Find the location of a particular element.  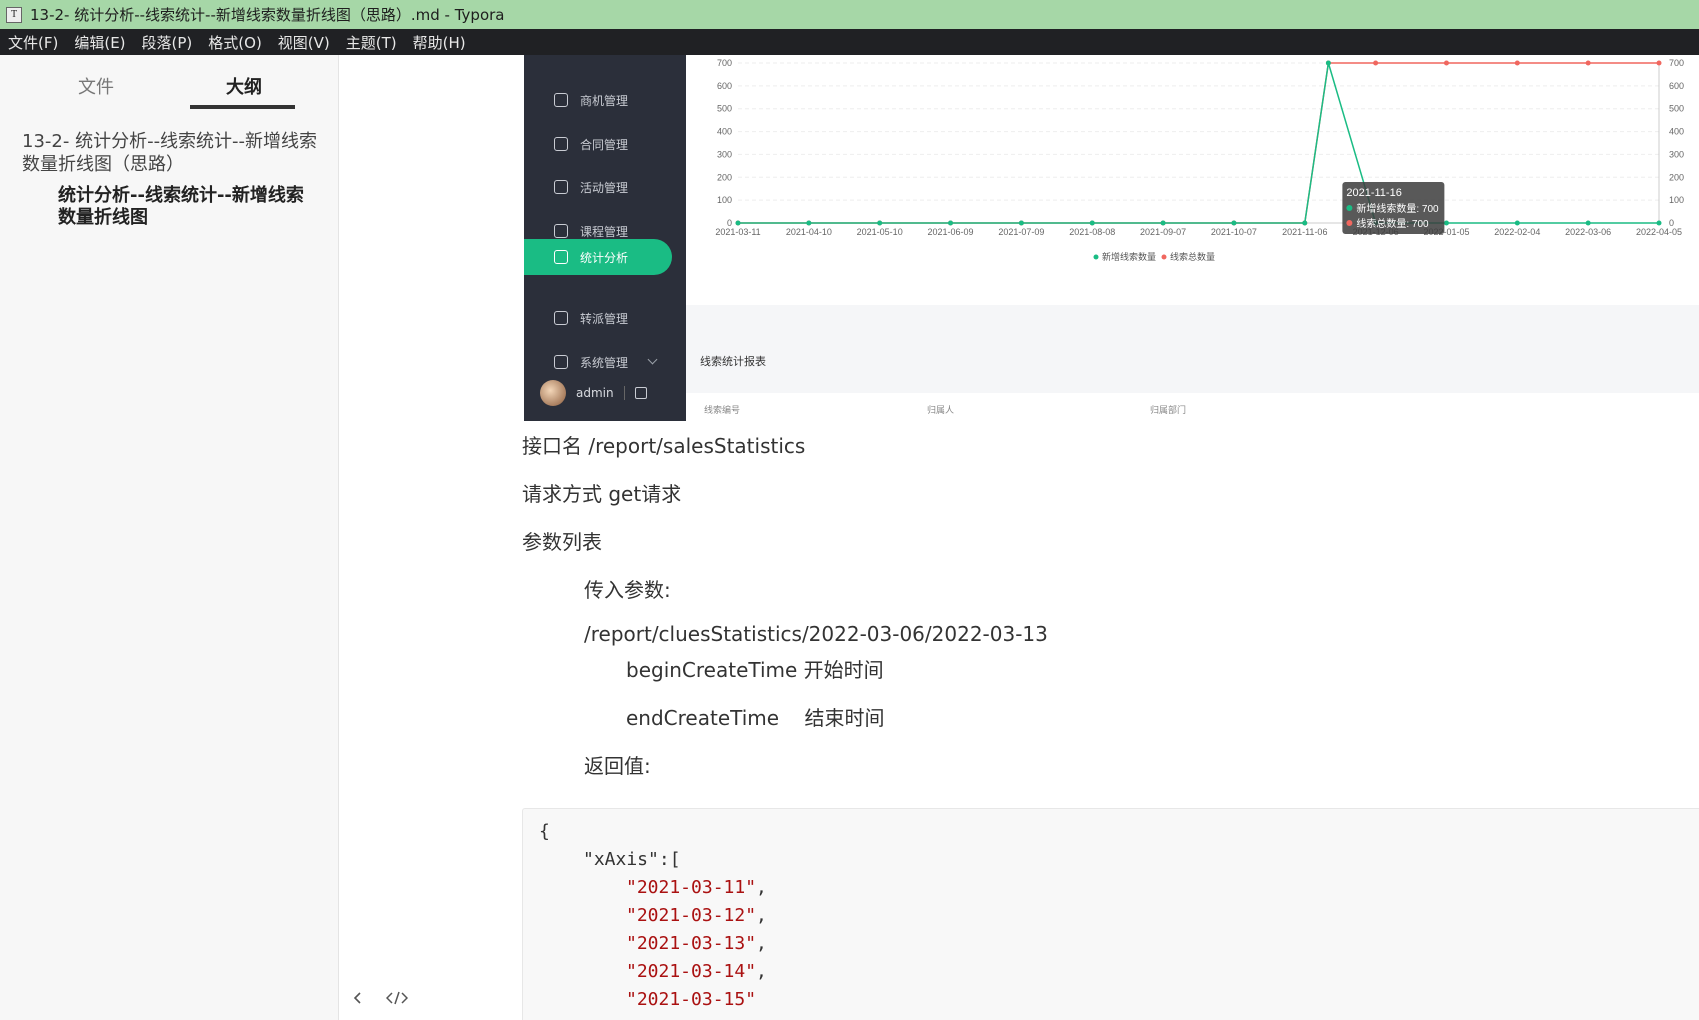

username: admin is located at coordinates (595, 393).